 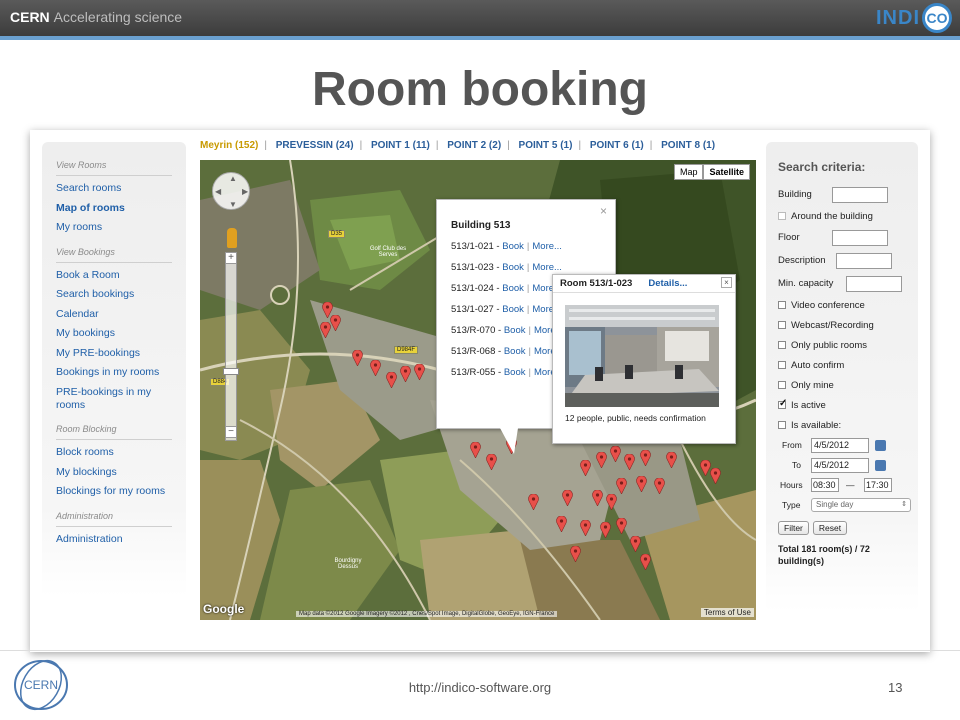 I want to click on around-building-checkbox, so click(x=782, y=216).